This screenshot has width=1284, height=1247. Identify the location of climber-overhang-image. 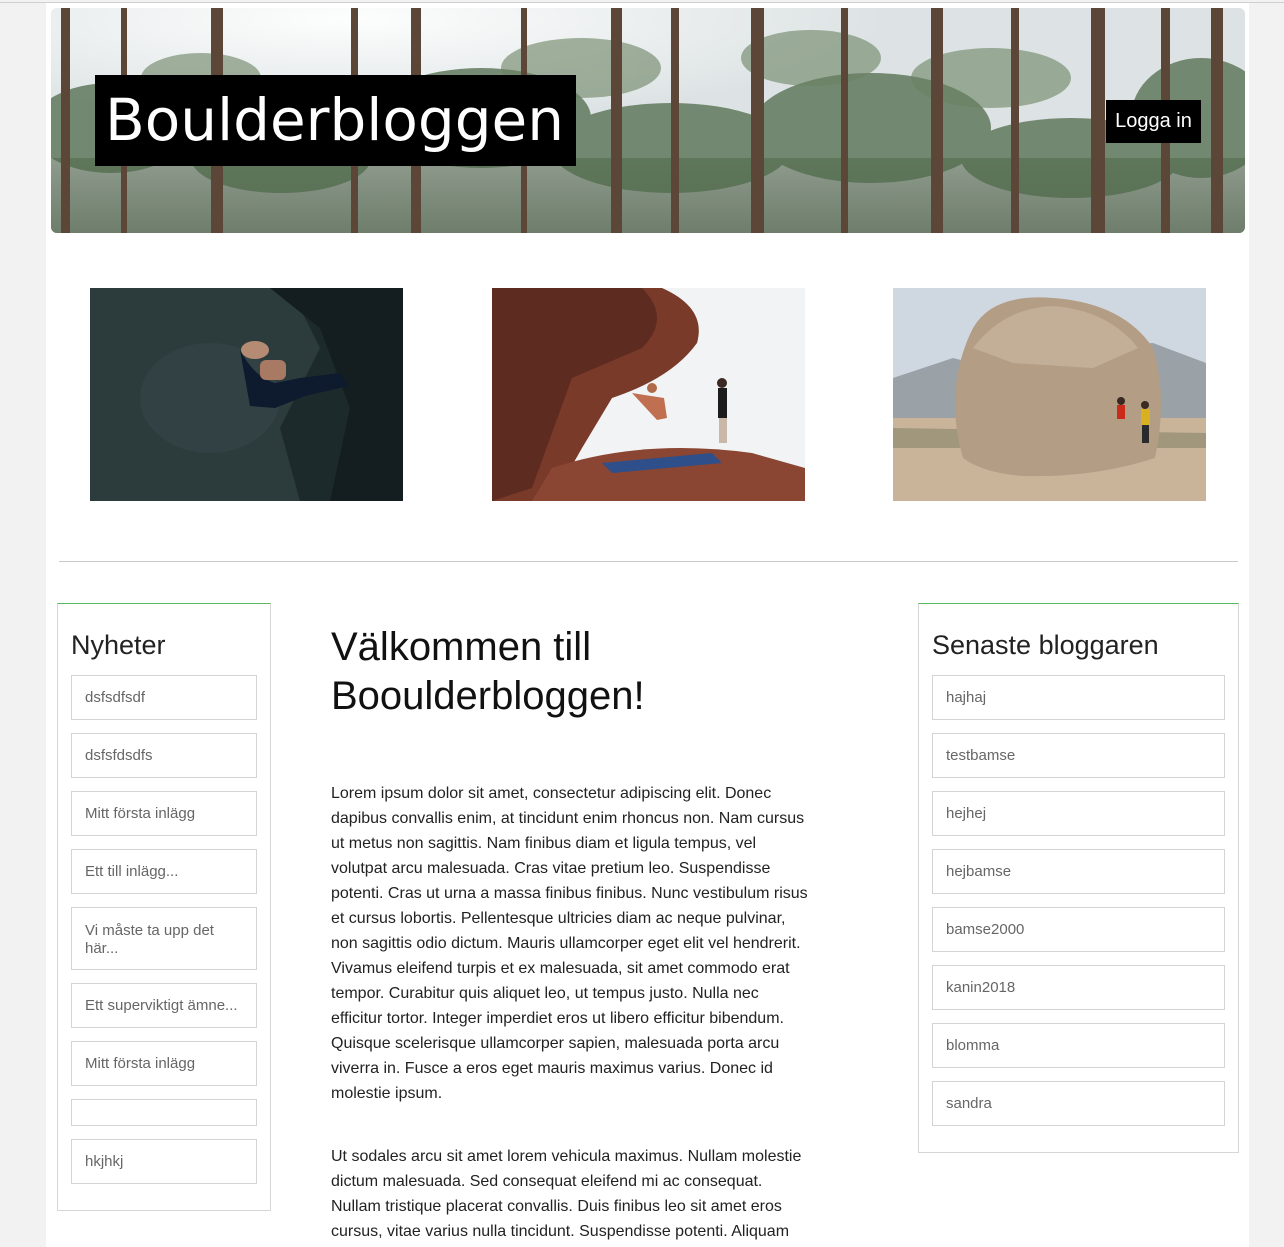
(648, 394).